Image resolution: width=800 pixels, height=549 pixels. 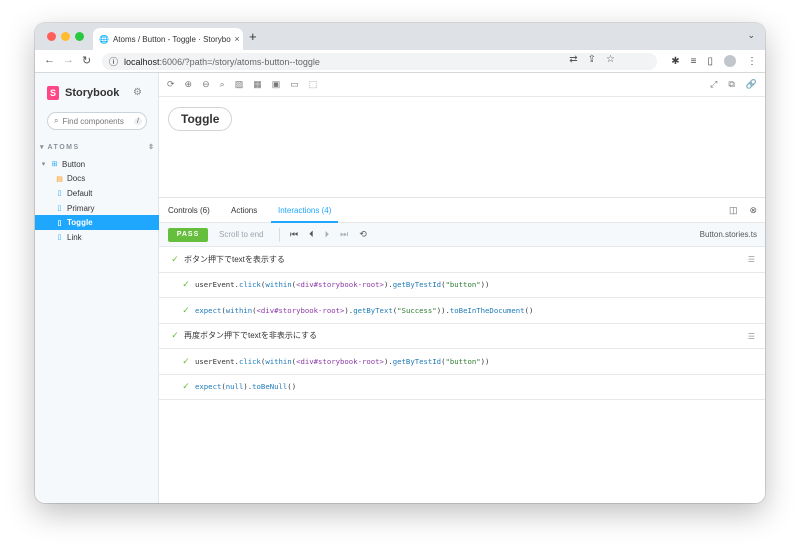 I want to click on info-icon: ⓘ, so click(x=113, y=61).